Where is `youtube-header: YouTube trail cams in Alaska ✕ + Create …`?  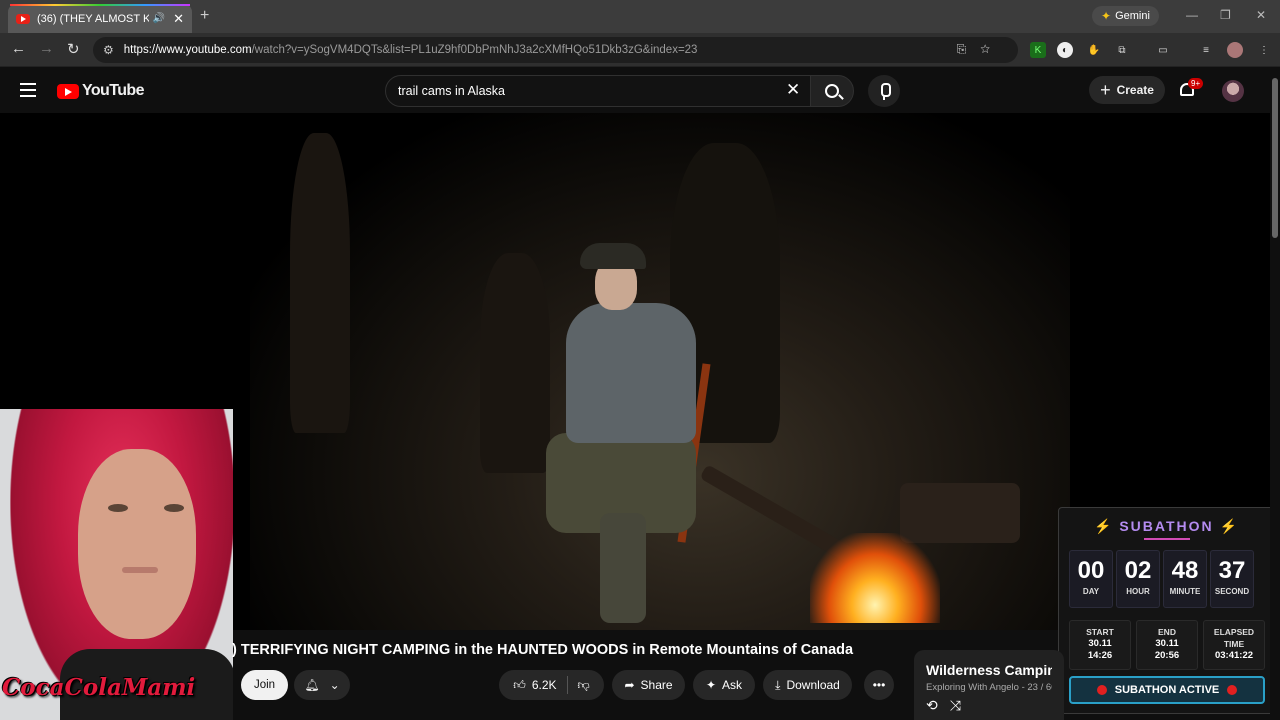 youtube-header: YouTube trail cams in Alaska ✕ + Create … is located at coordinates (635, 90).